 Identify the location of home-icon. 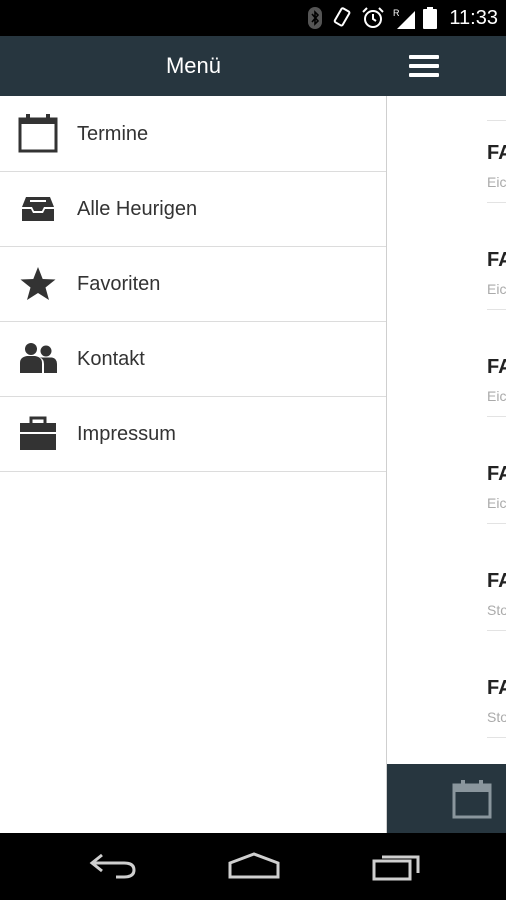
(254, 866).